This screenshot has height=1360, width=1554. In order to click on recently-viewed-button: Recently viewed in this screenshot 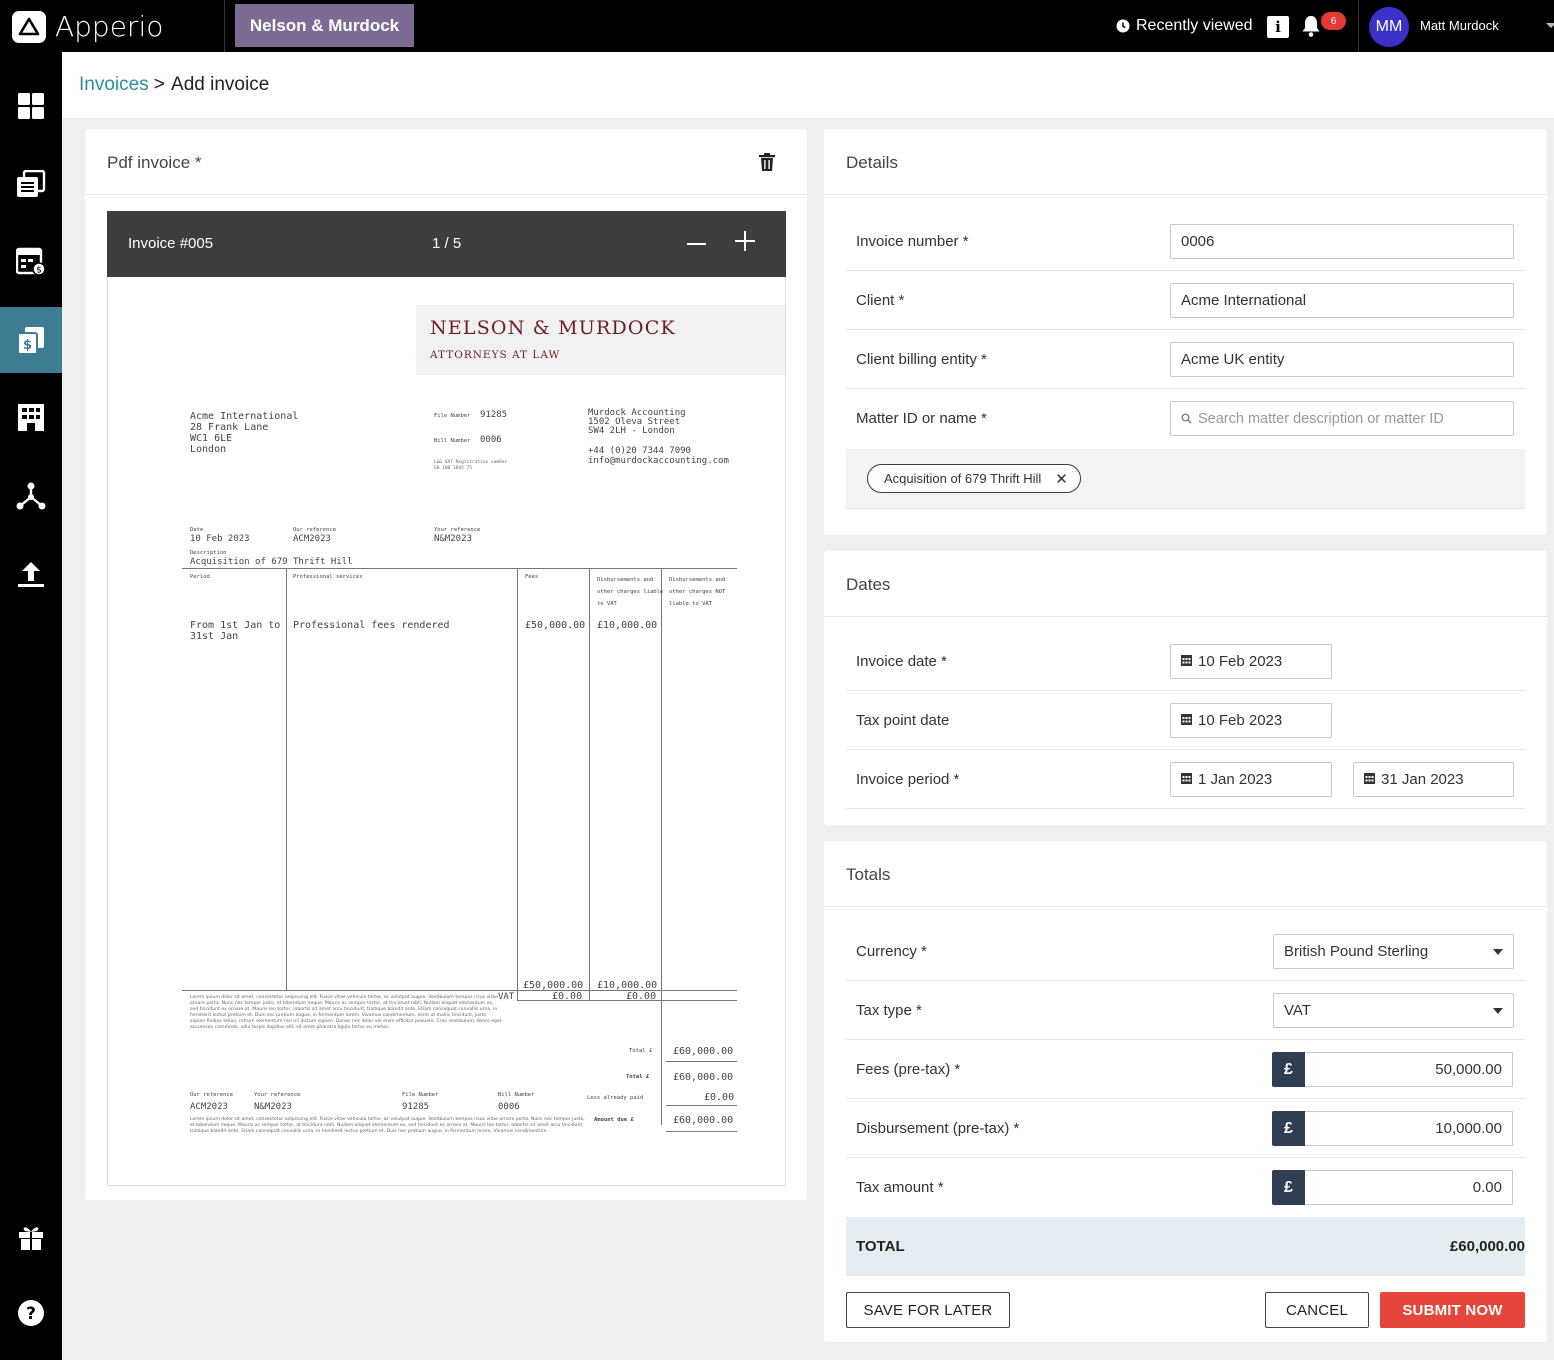, I will do `click(1184, 26)`.